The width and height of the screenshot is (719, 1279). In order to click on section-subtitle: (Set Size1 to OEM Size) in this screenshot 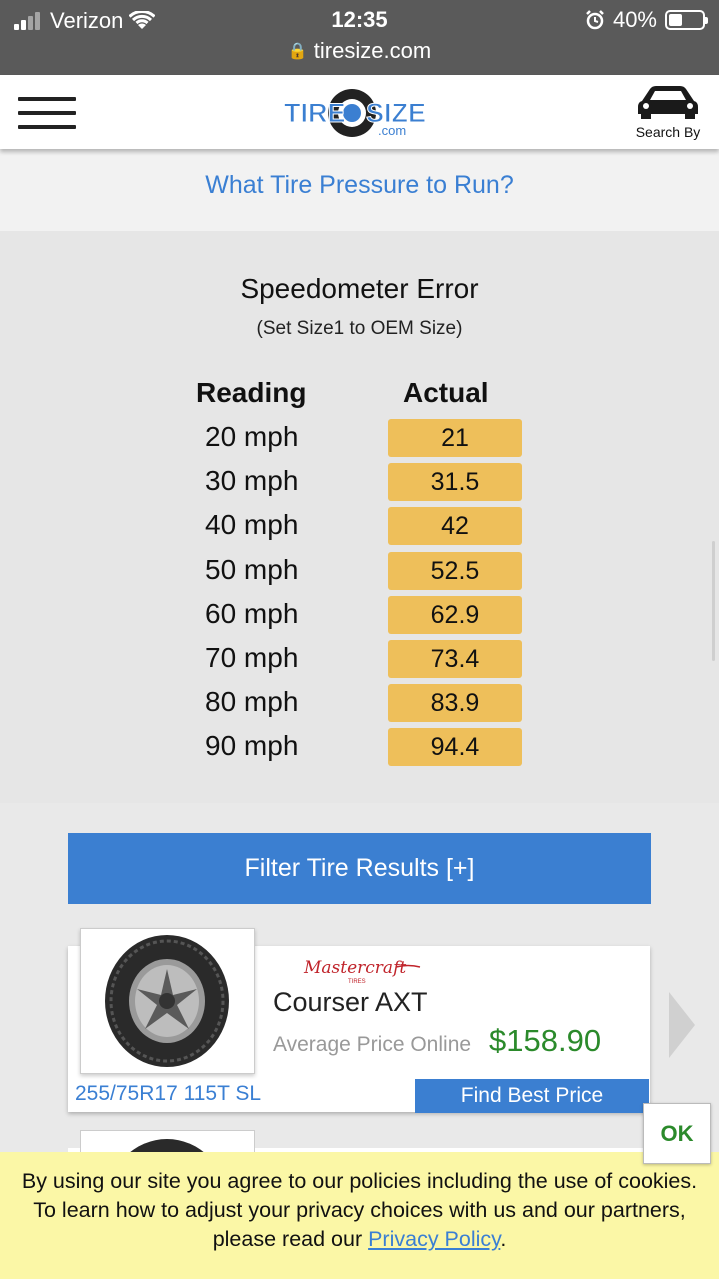, I will do `click(359, 328)`.